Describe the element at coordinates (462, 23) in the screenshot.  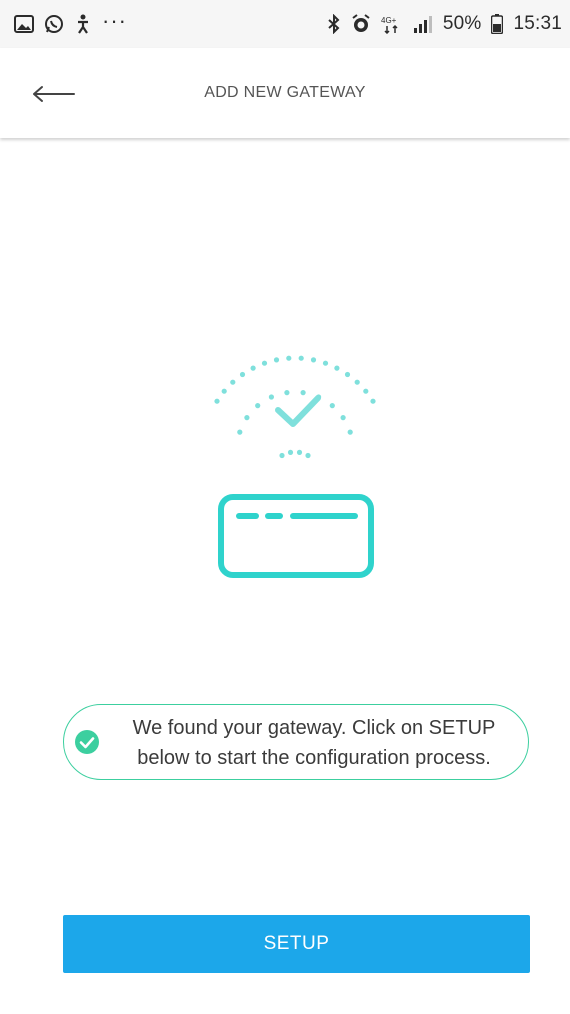
I see `battery-percent: 50%` at that location.